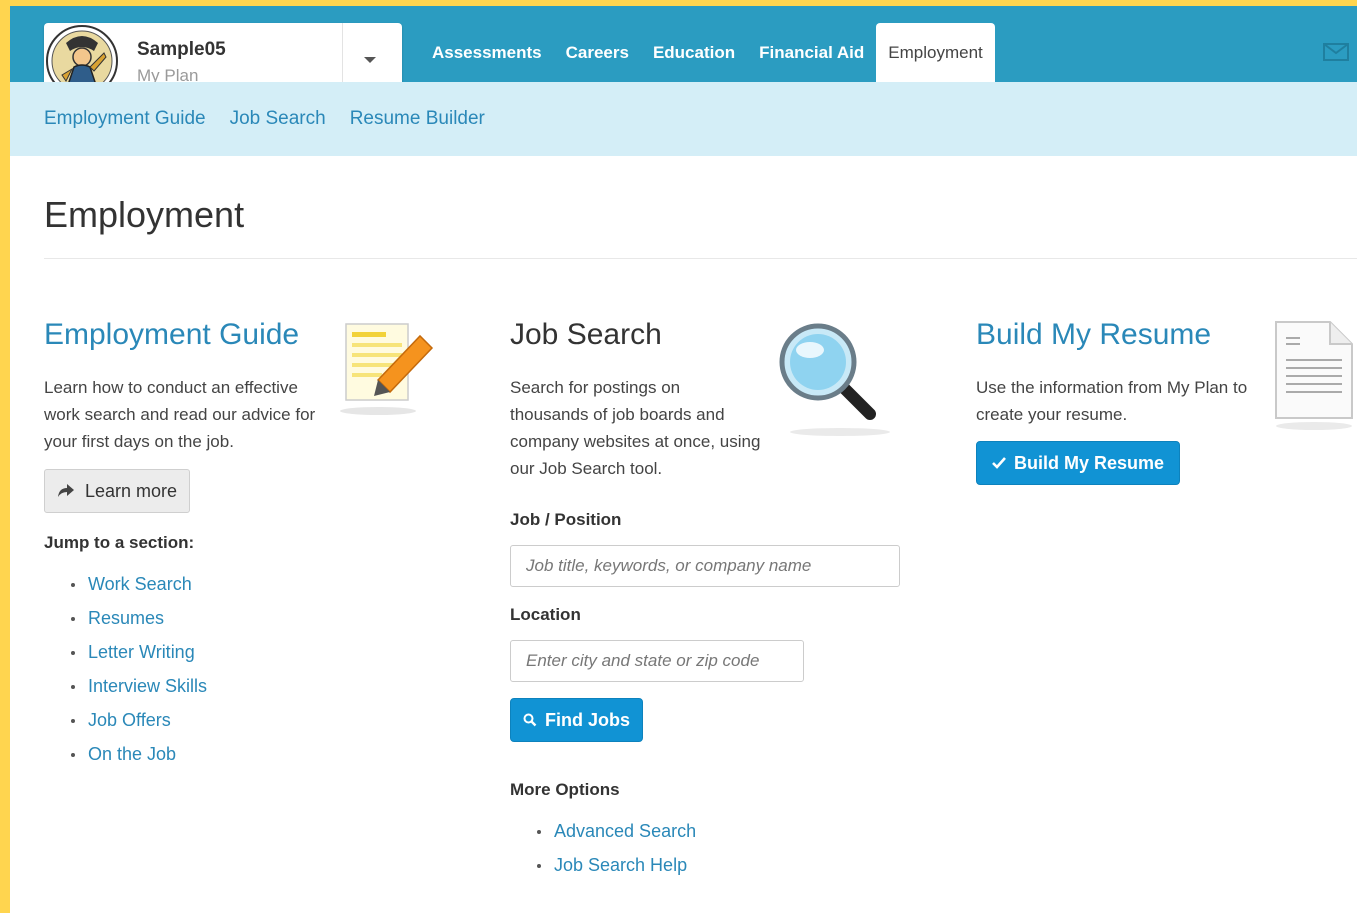  I want to click on location-label: Location, so click(545, 614).